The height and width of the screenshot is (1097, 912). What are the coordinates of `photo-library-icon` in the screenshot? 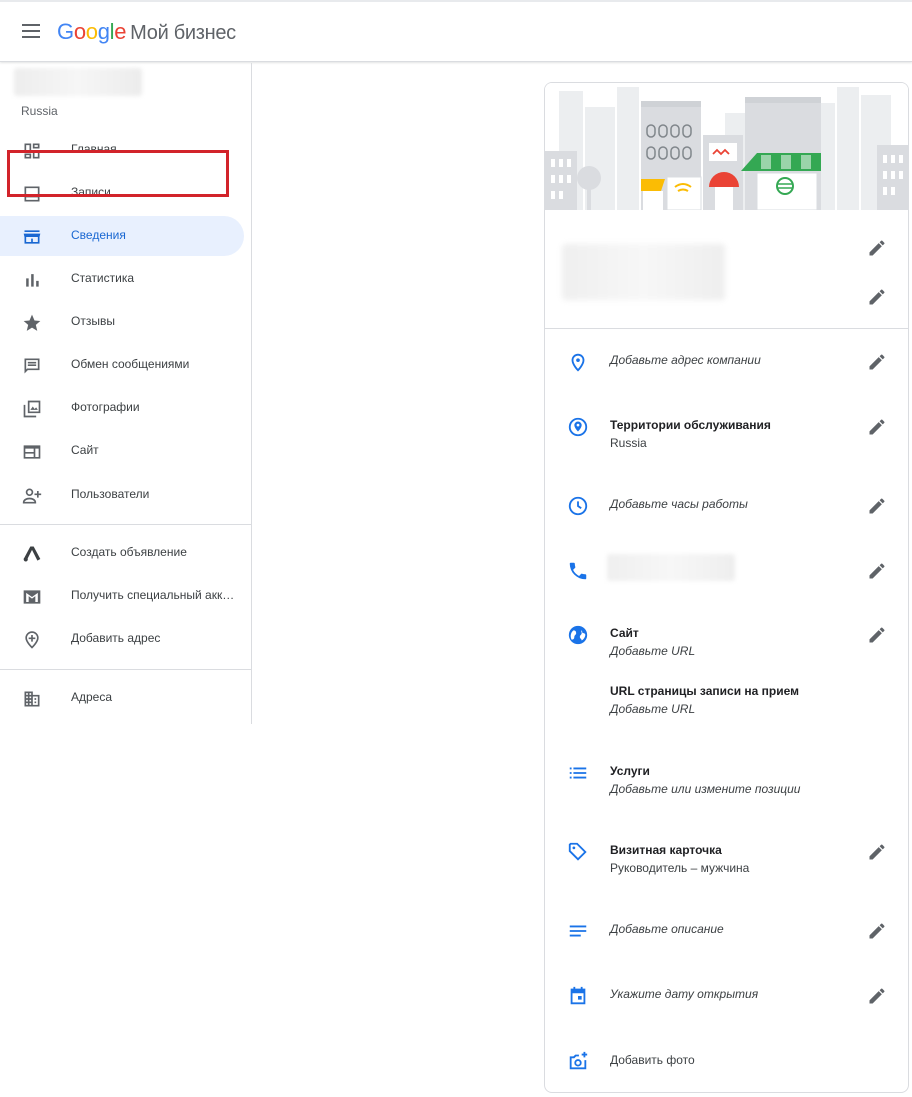 It's located at (32, 409).